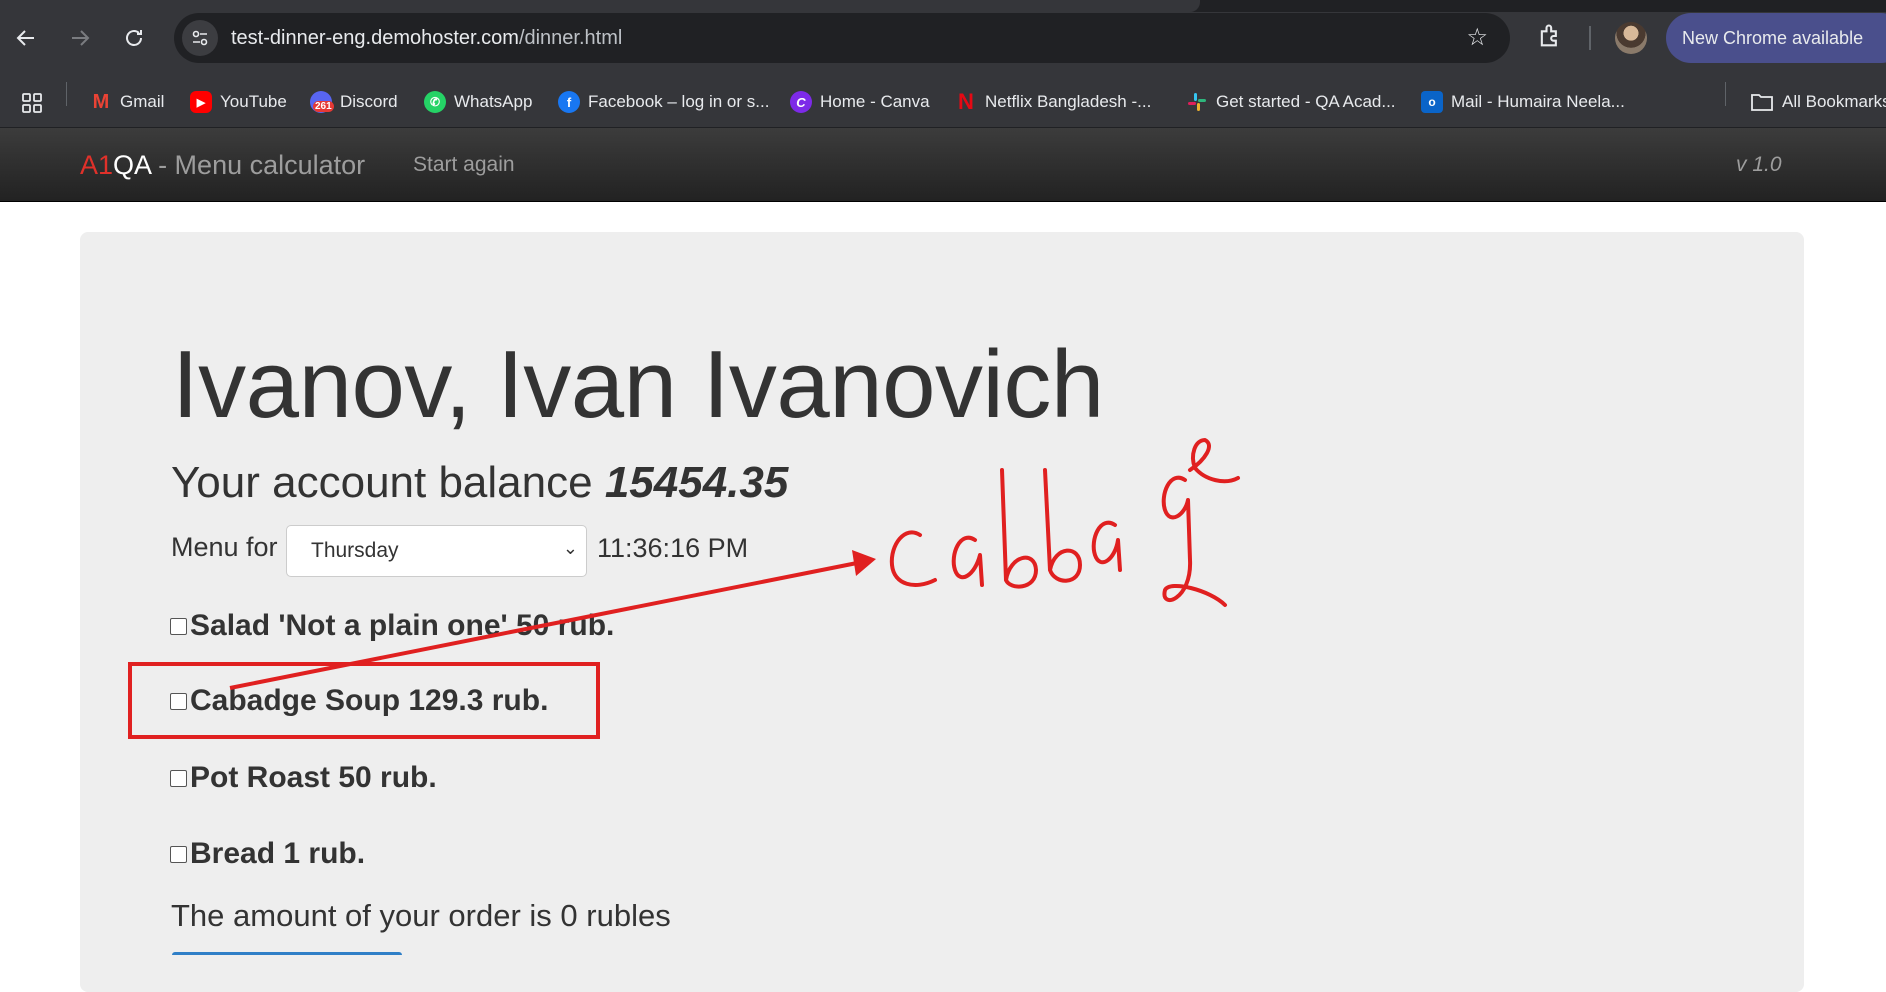  Describe the element at coordinates (224, 547) in the screenshot. I see `menu-for-label: Menu for` at that location.